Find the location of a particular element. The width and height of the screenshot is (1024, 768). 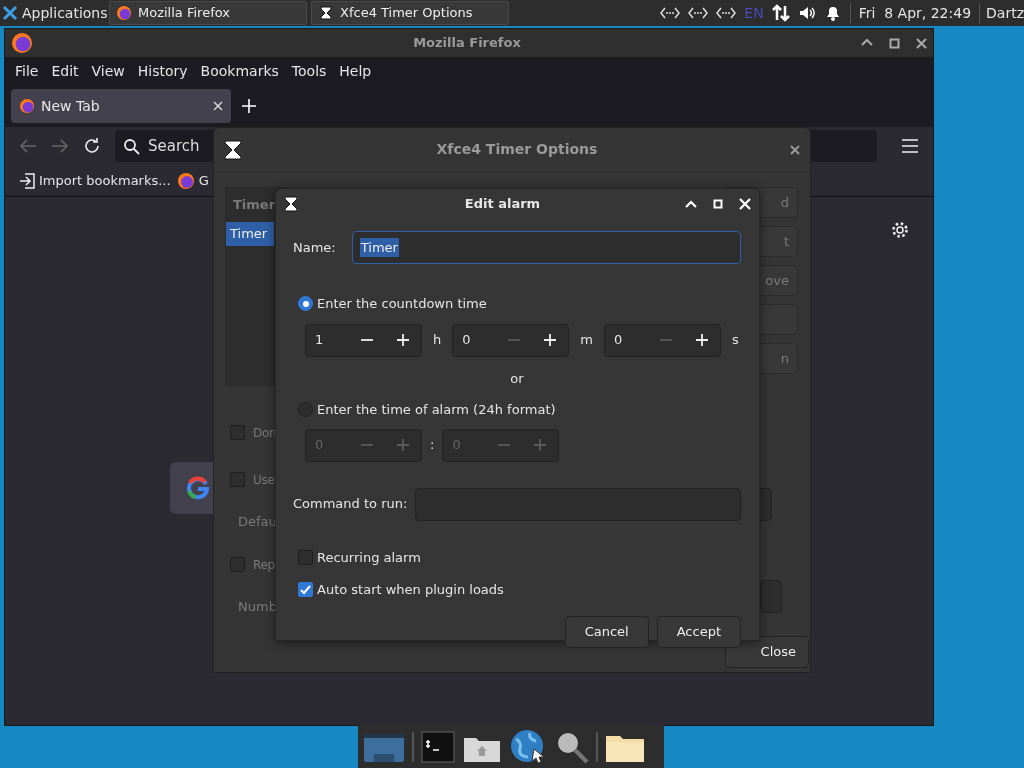

menu-item: Tools is located at coordinates (309, 71).